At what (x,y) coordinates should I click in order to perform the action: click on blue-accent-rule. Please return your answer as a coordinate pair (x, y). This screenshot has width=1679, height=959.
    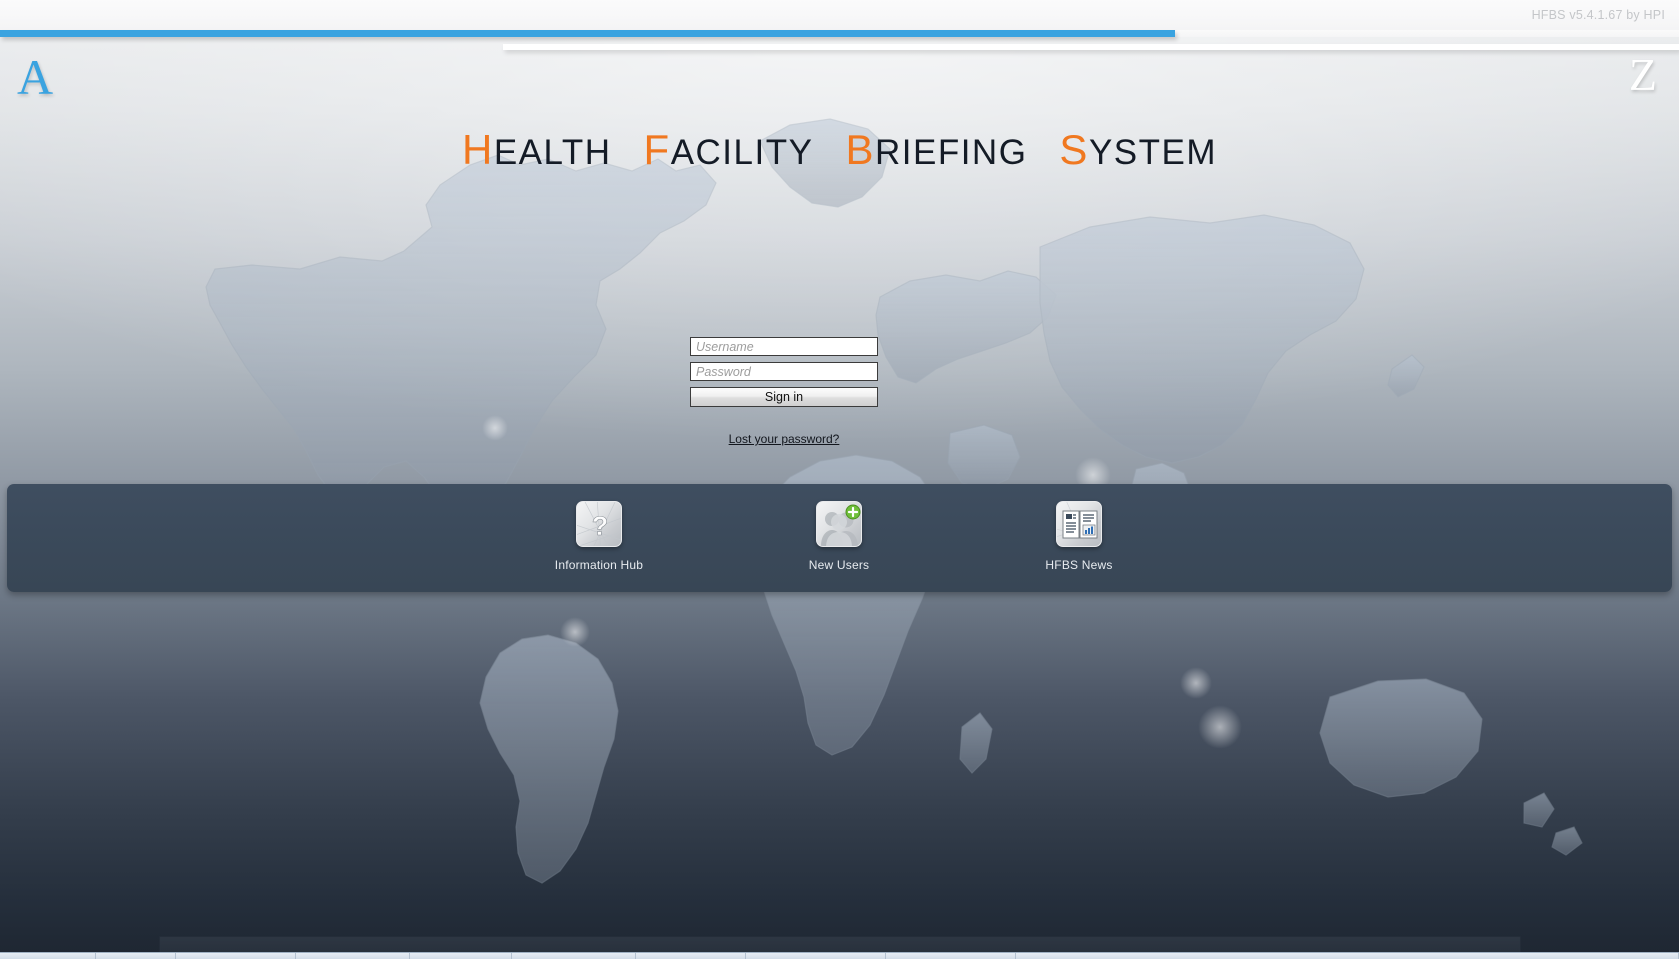
    Looking at the image, I should click on (587, 33).